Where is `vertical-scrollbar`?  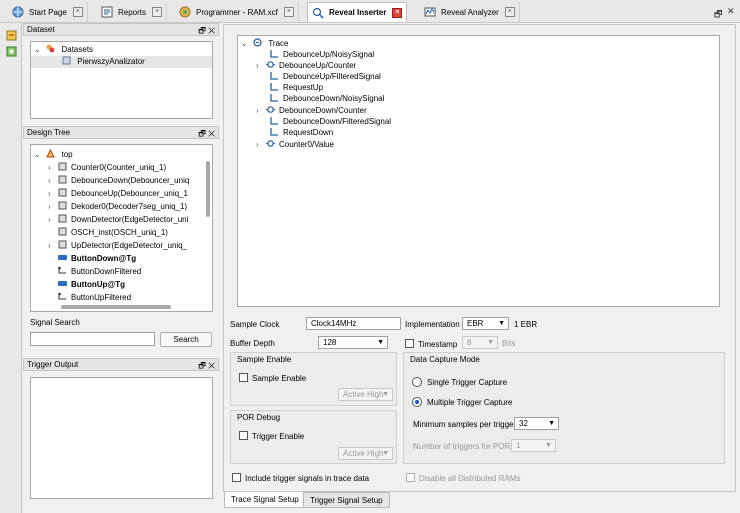
vertical-scrollbar is located at coordinates (208, 189).